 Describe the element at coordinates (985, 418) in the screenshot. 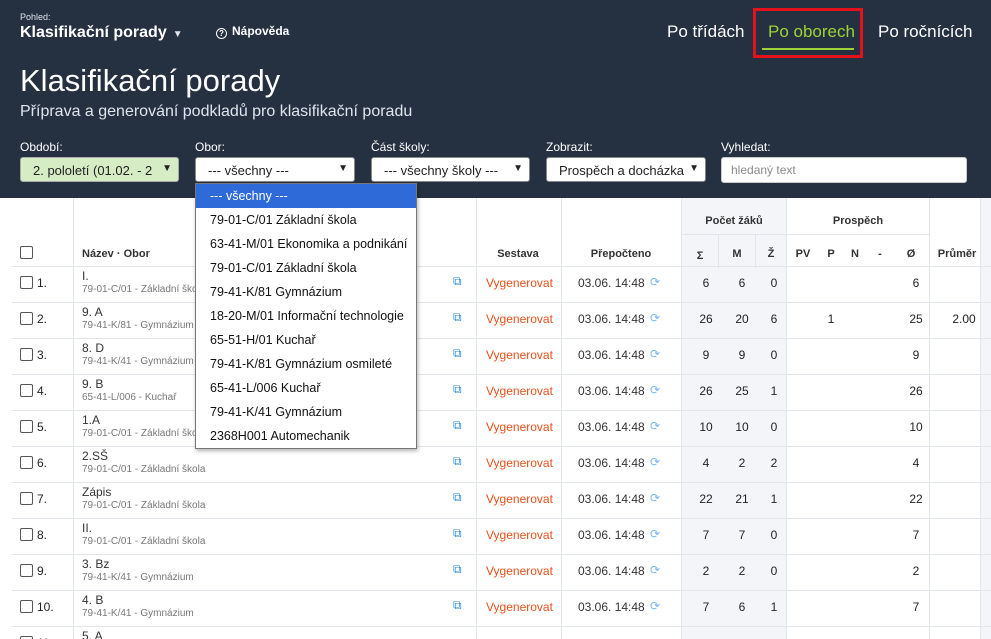

I see `edge-column-bg` at that location.